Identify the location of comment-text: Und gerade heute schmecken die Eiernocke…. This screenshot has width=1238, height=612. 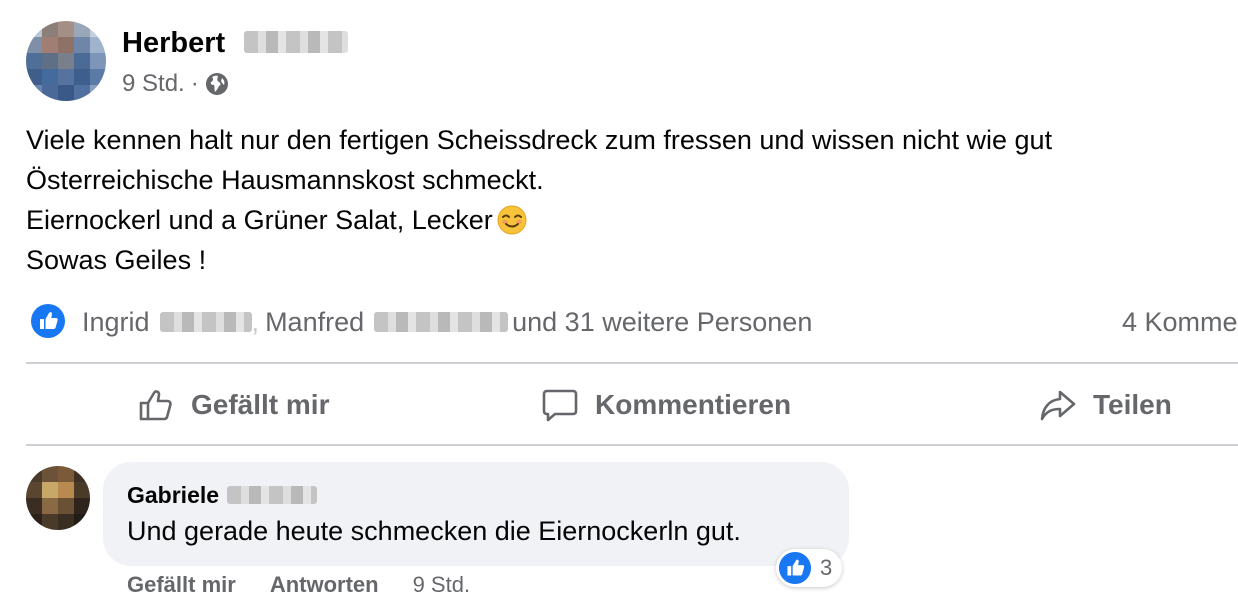
(434, 531).